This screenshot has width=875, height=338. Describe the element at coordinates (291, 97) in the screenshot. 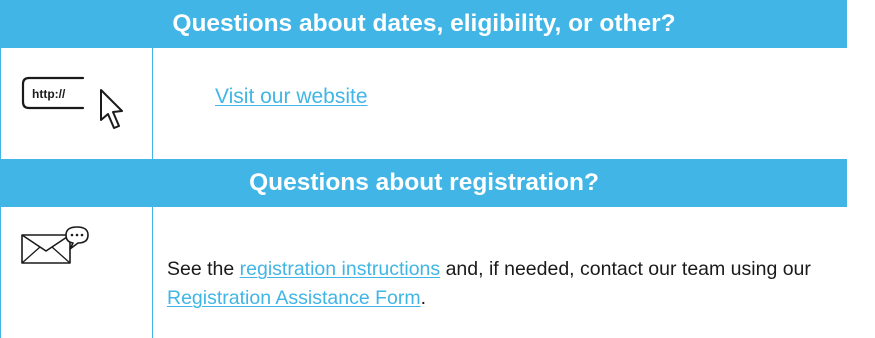

I see `visit-website-link: Visit our website` at that location.